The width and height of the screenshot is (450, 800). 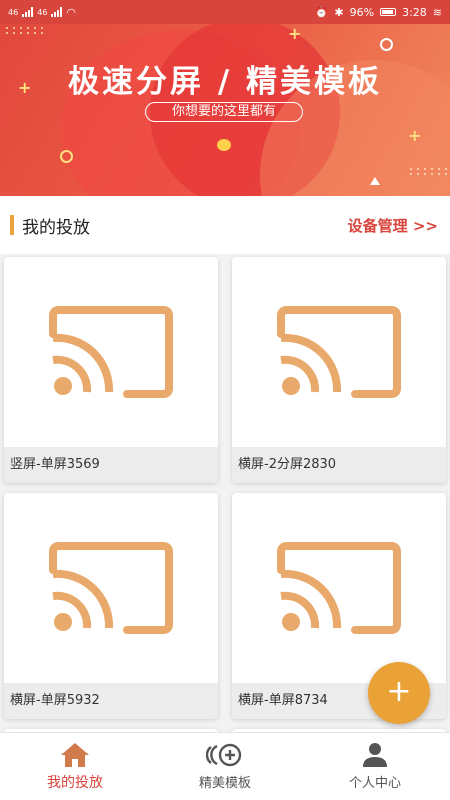 I want to click on nav-label: 个人中心, so click(x=374, y=783).